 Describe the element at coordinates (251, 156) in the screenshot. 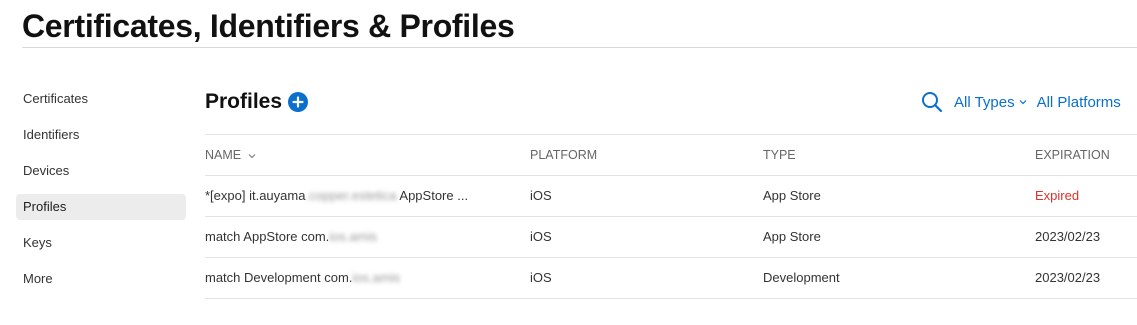

I see `sort-chevron-down-icon` at that location.